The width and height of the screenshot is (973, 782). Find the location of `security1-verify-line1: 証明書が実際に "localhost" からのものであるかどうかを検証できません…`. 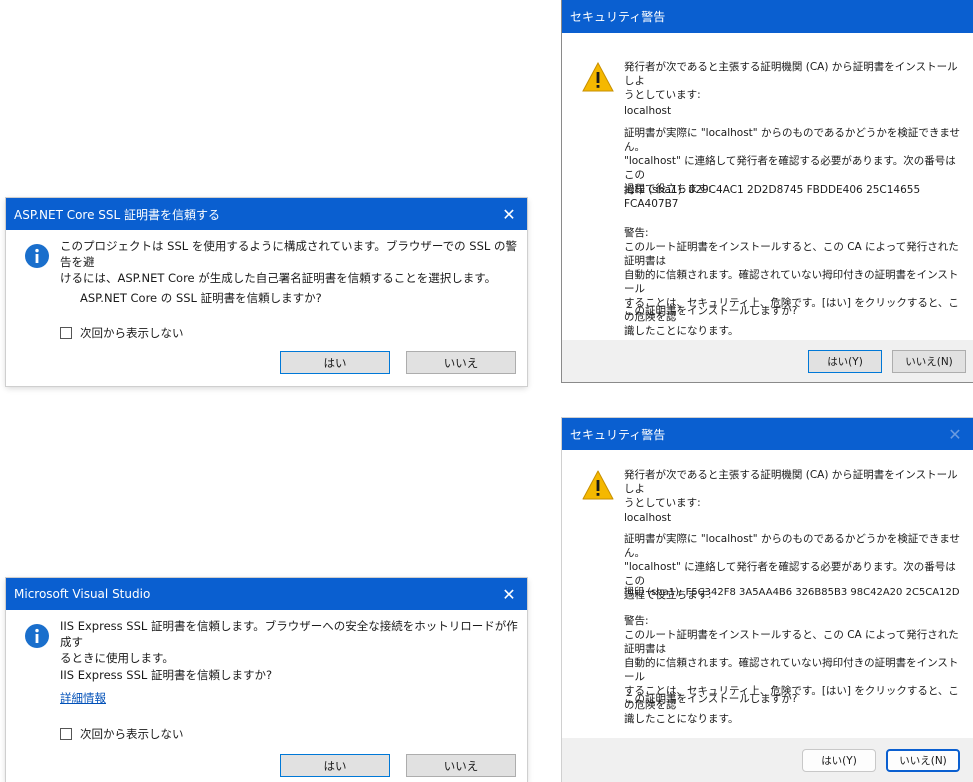

security1-verify-line1: 証明書が実際に "localhost" からのものであるかどうかを検証できません… is located at coordinates (792, 140).